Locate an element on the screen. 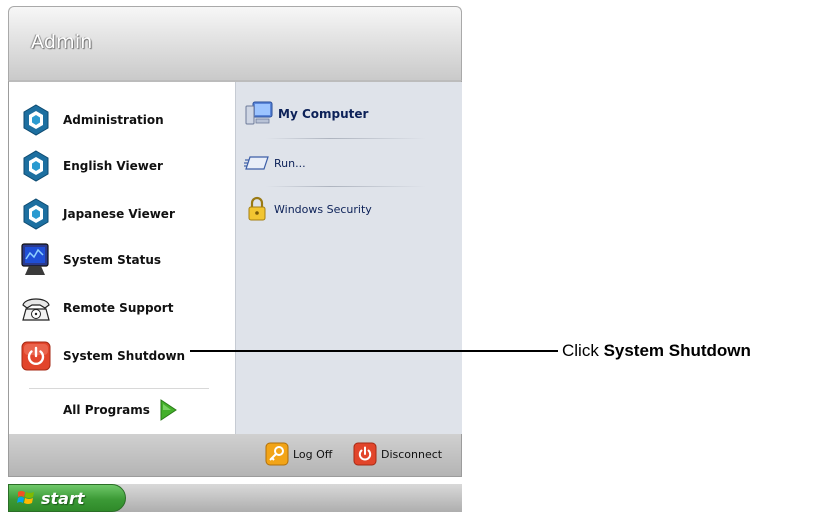 The image size is (828, 512). menu-item-label: Remote Support is located at coordinates (118, 308).